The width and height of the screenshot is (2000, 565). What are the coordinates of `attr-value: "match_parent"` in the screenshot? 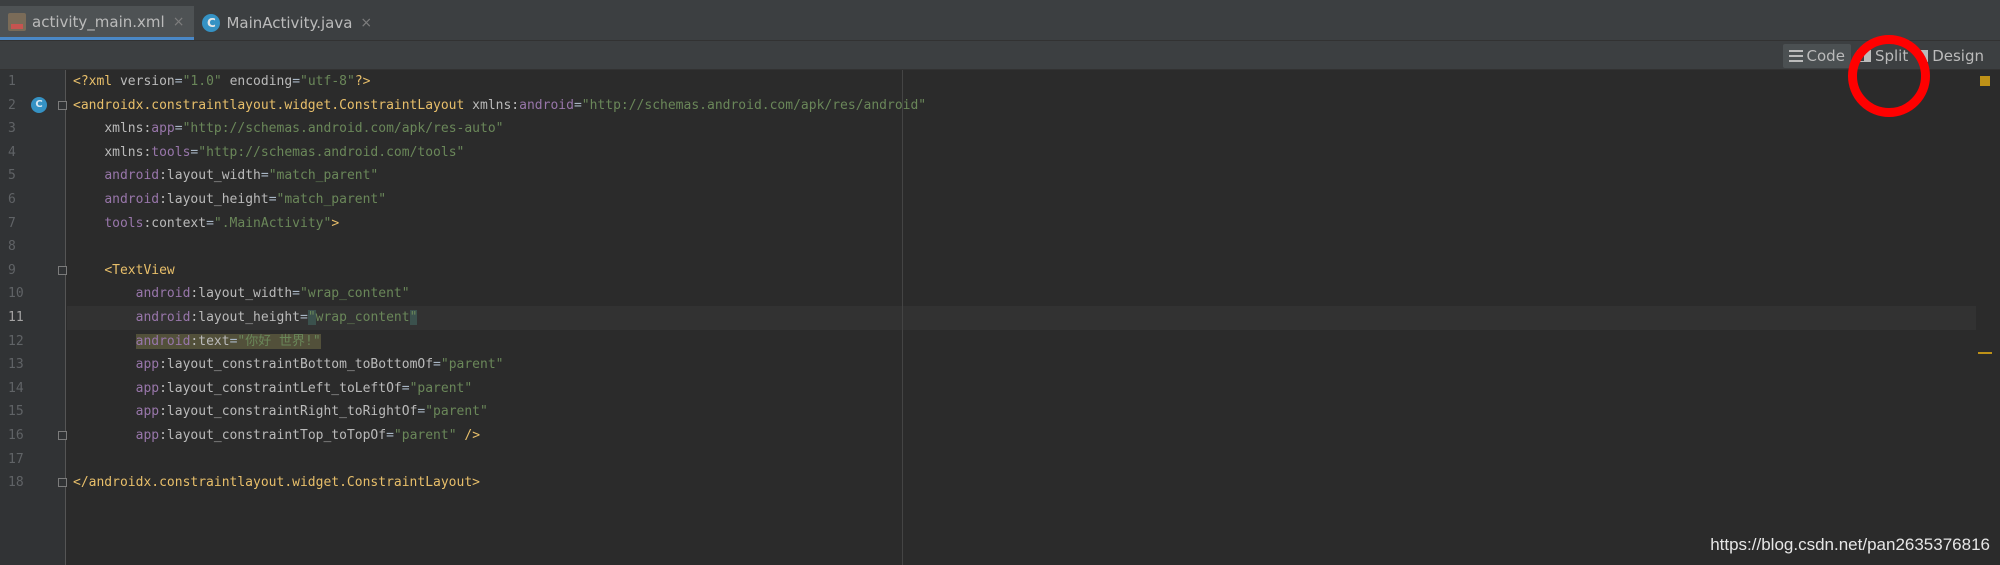 It's located at (331, 199).